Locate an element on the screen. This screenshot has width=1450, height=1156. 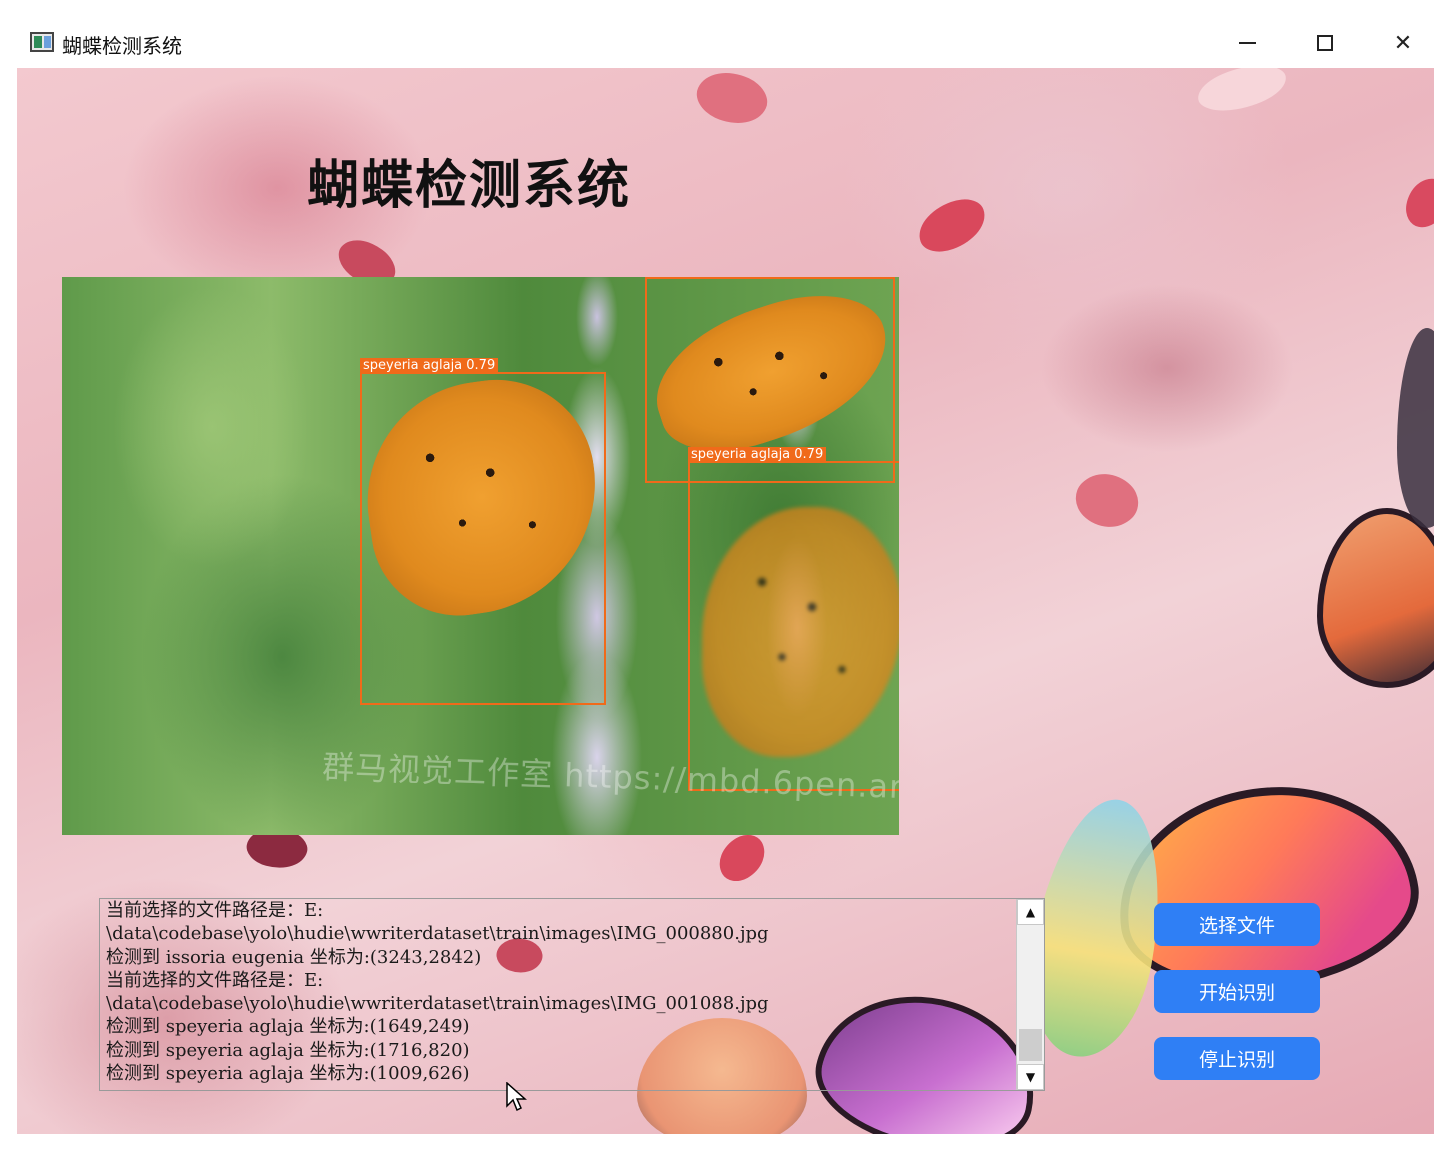
scroll-down-button: ▼ is located at coordinates (1030, 1077).